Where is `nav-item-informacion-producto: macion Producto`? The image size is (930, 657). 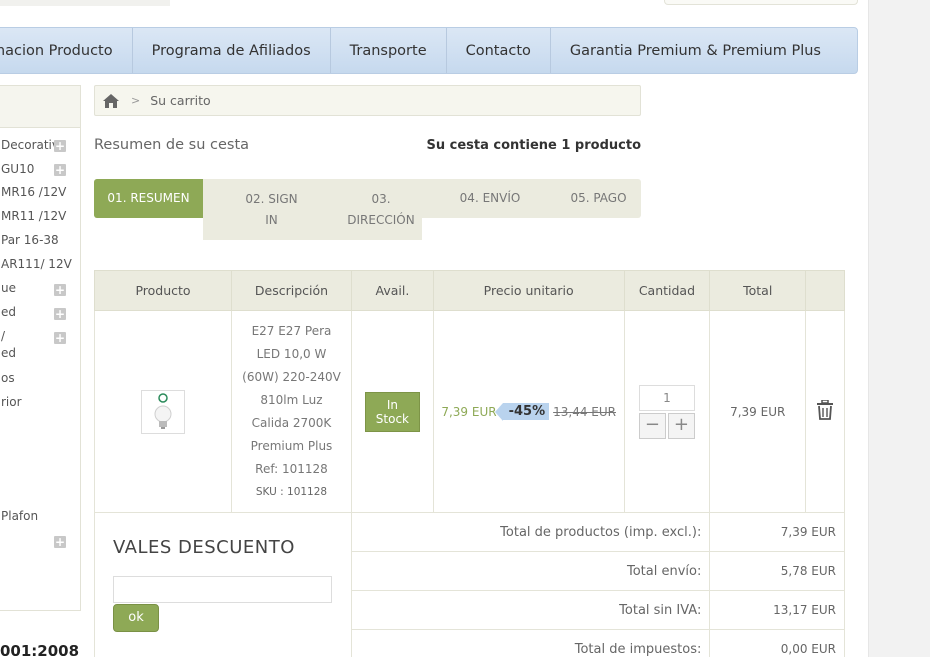
nav-item-informacion-producto: macion Producto is located at coordinates (66, 50).